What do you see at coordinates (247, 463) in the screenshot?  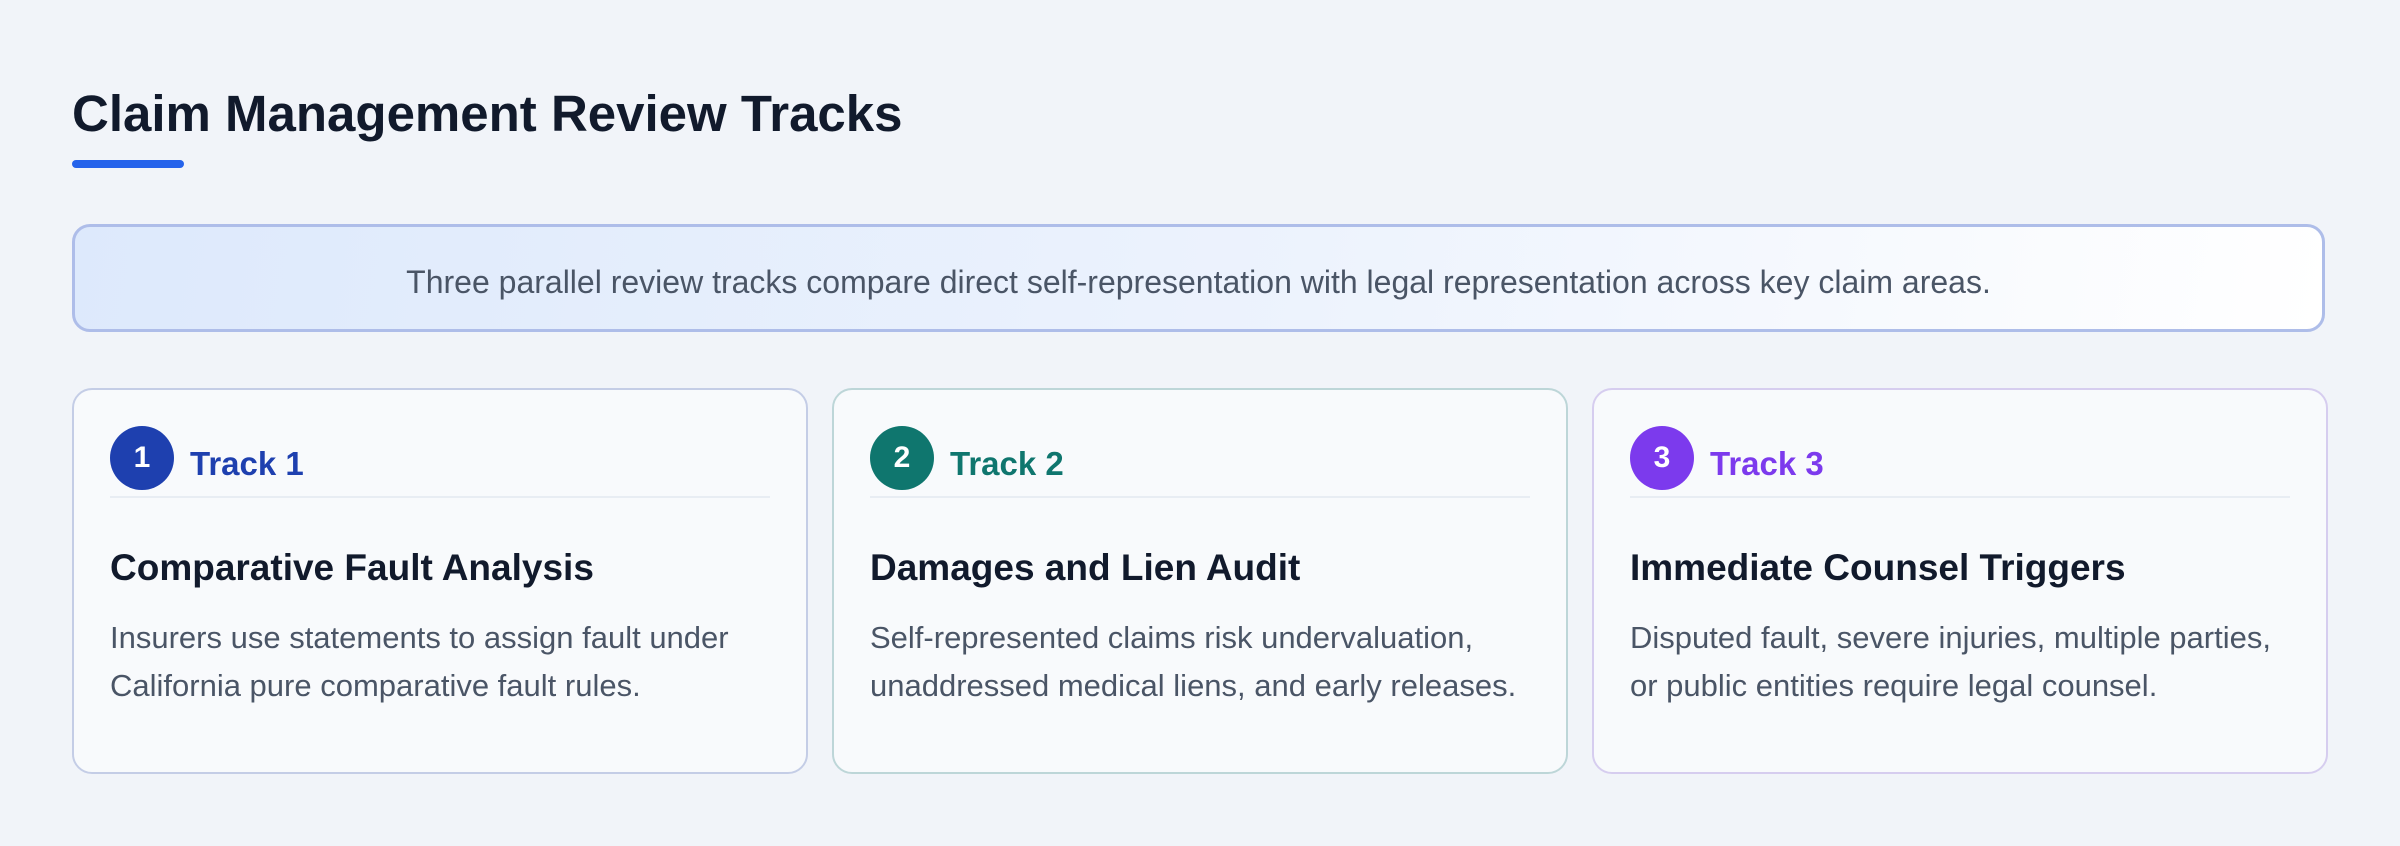 I see `track-label: Track 1` at bounding box center [247, 463].